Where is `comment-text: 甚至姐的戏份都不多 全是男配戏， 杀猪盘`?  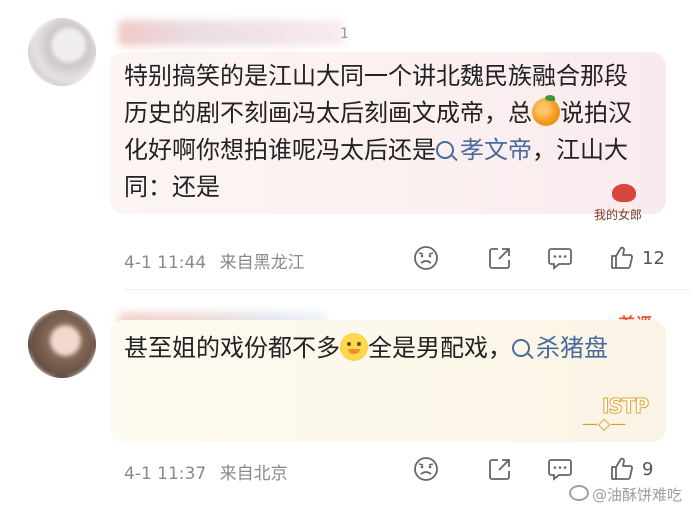 comment-text: 甚至姐的戏份都不多 全是男配戏， 杀猪盘 is located at coordinates (384, 348).